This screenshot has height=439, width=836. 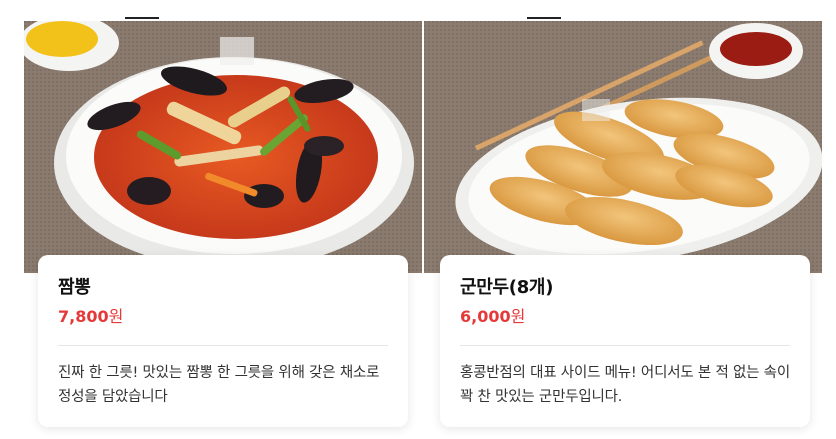 I want to click on price-number: 7,800, so click(x=83, y=316).